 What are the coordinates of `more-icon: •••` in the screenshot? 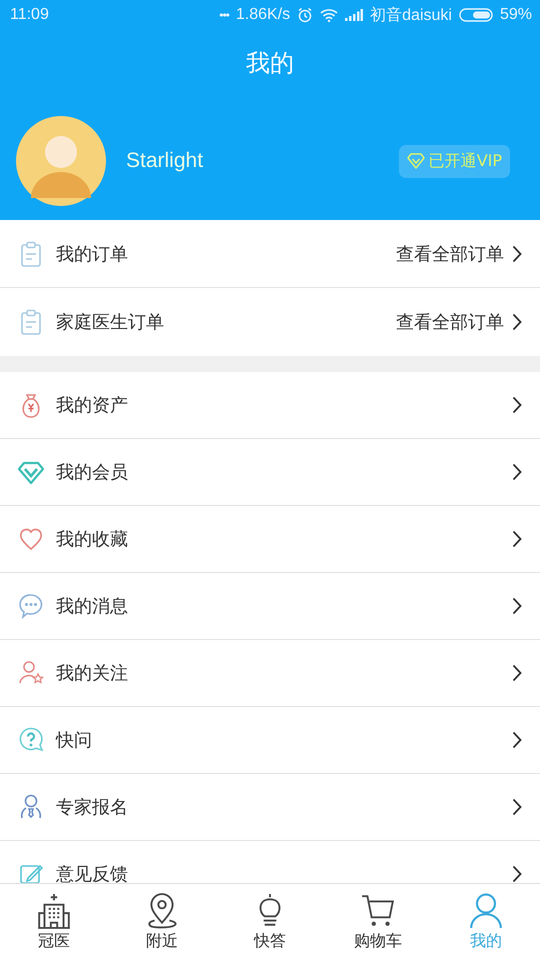 It's located at (224, 15).